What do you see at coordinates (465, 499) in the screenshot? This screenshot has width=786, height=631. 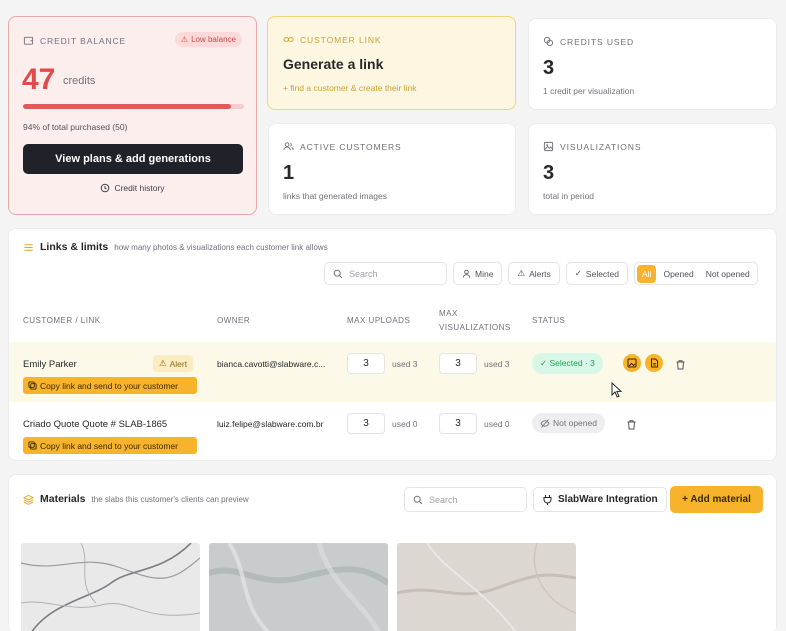 I see `materials-search-input: Search` at bounding box center [465, 499].